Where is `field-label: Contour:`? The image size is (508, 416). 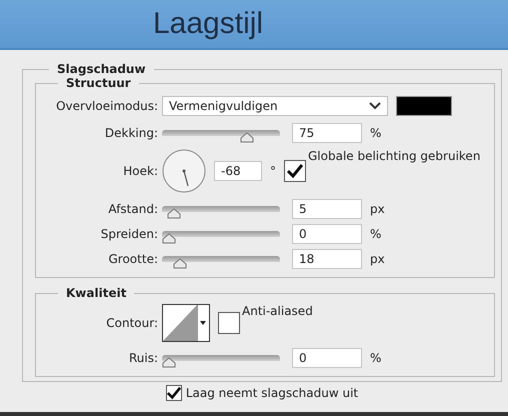 field-label: Contour: is located at coordinates (131, 323).